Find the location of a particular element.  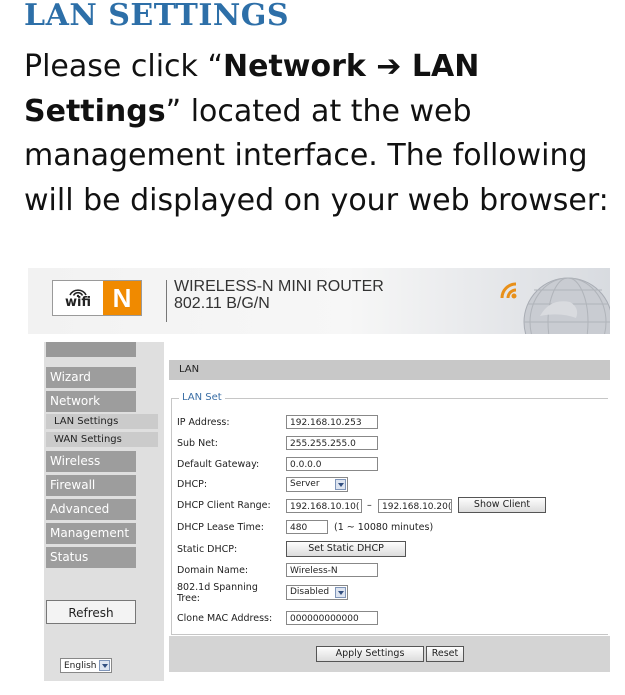

doc-para-pre: Please click “ is located at coordinates (123, 66).